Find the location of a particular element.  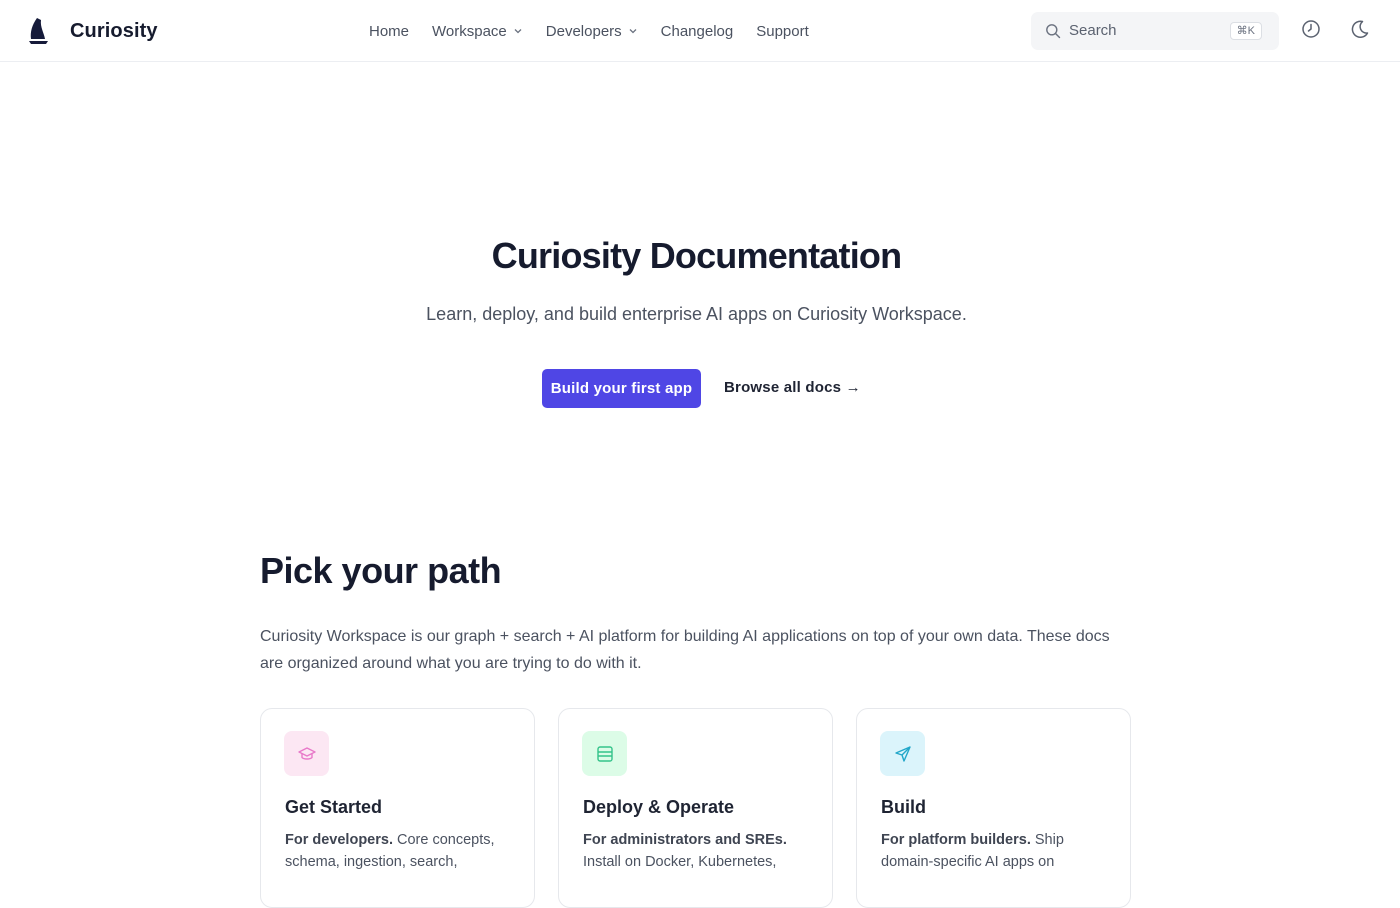

nav-item-label: Changelog is located at coordinates (697, 31).